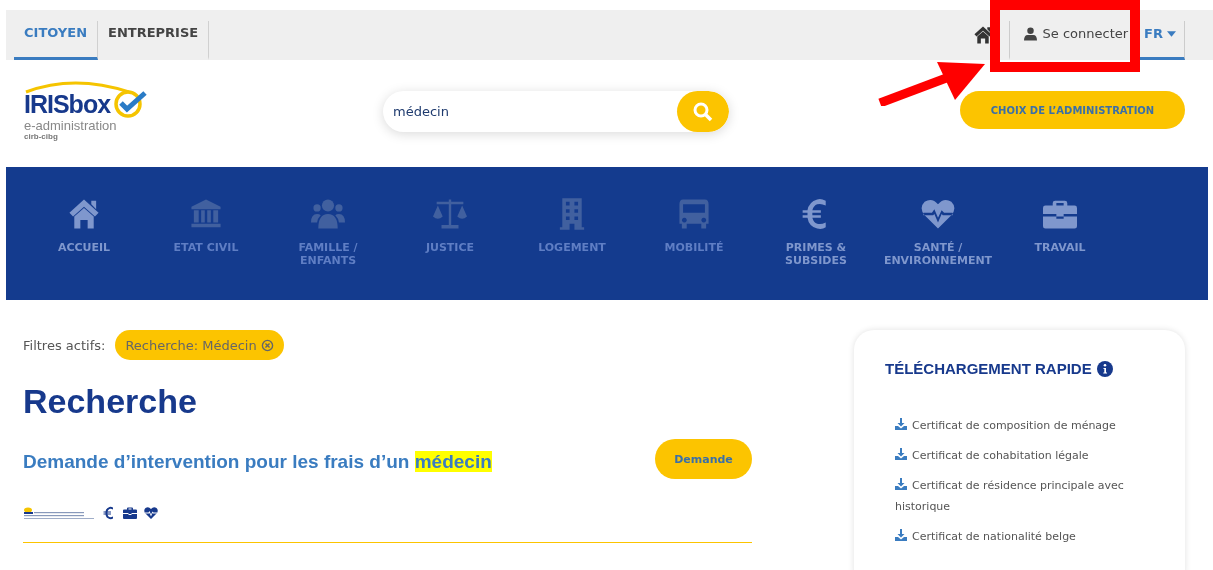  Describe the element at coordinates (67, 104) in the screenshot. I see `logo-name: IRISbox` at that location.